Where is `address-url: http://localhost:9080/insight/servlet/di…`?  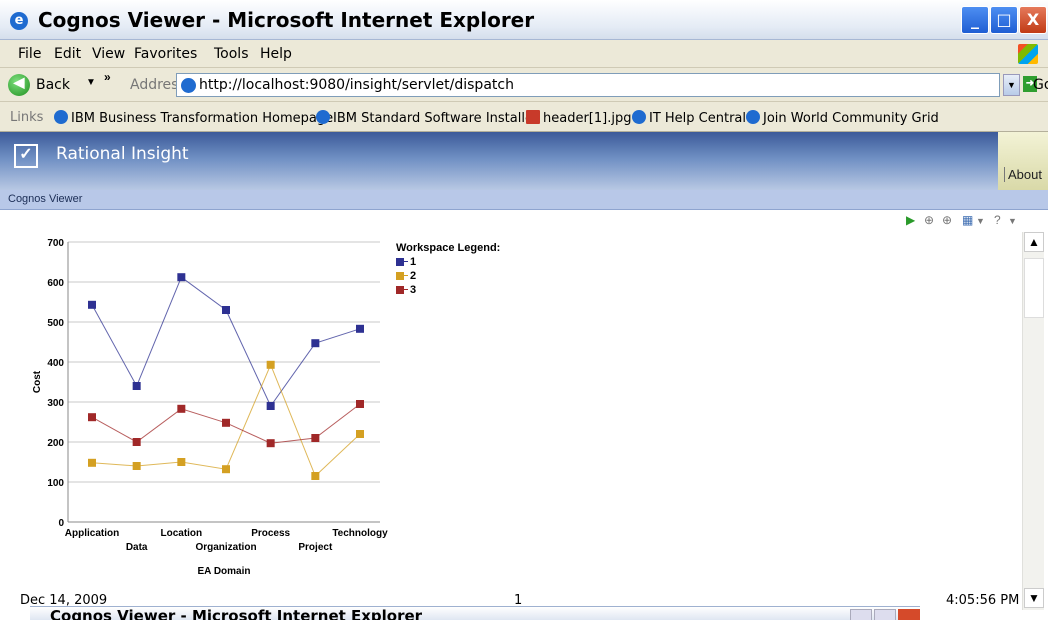 address-url: http://localhost:9080/insight/servlet/di… is located at coordinates (356, 85).